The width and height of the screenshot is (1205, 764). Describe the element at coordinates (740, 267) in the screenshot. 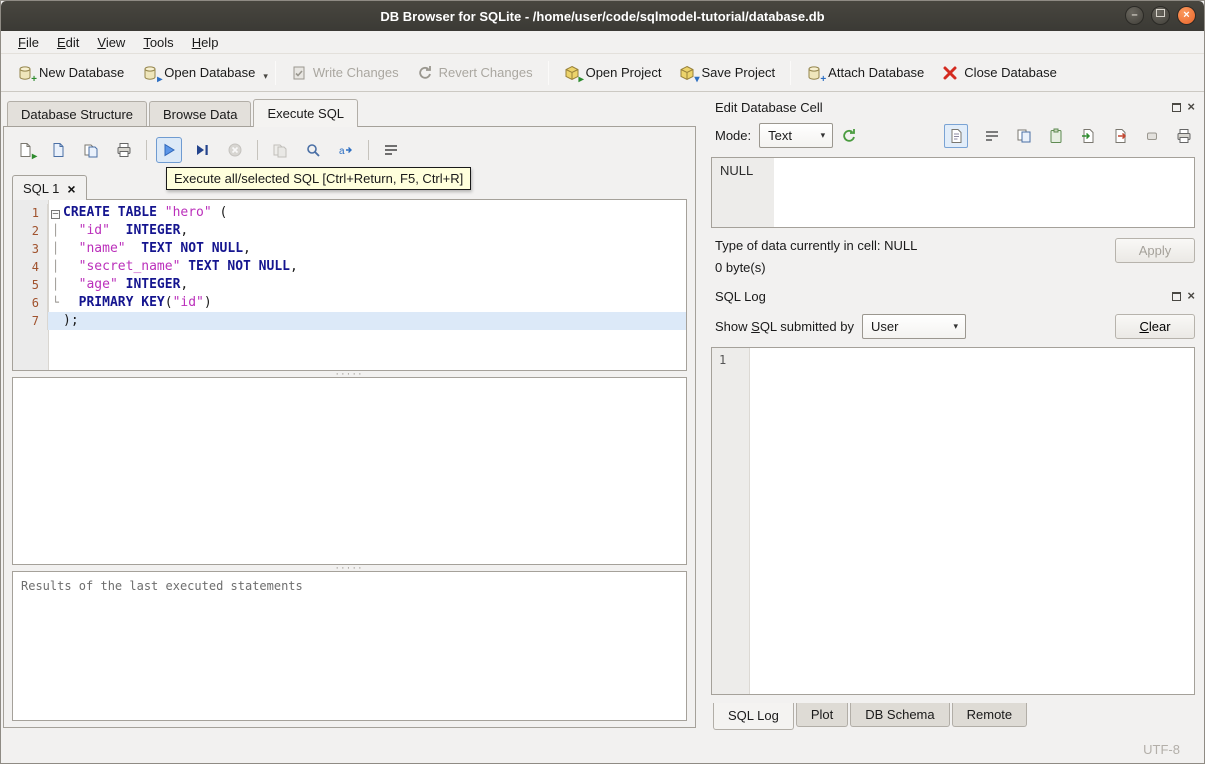

I see `cell-size-info: 0 byte(s)` at that location.